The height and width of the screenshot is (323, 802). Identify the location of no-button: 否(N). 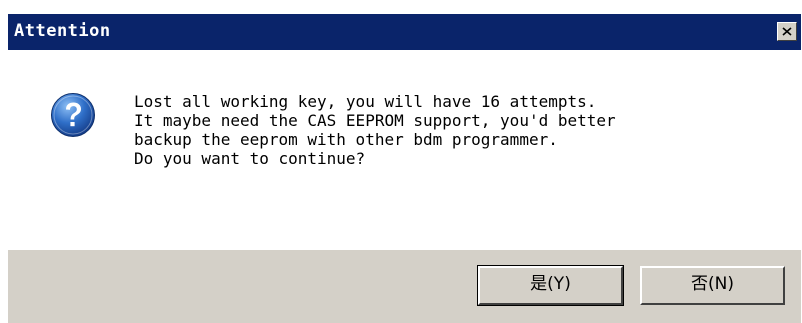
(712, 285).